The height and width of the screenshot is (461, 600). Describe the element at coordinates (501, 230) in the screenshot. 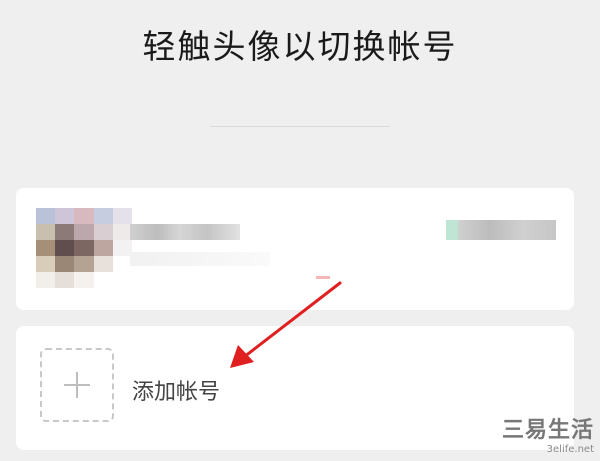

I see `account-status-redacted` at that location.